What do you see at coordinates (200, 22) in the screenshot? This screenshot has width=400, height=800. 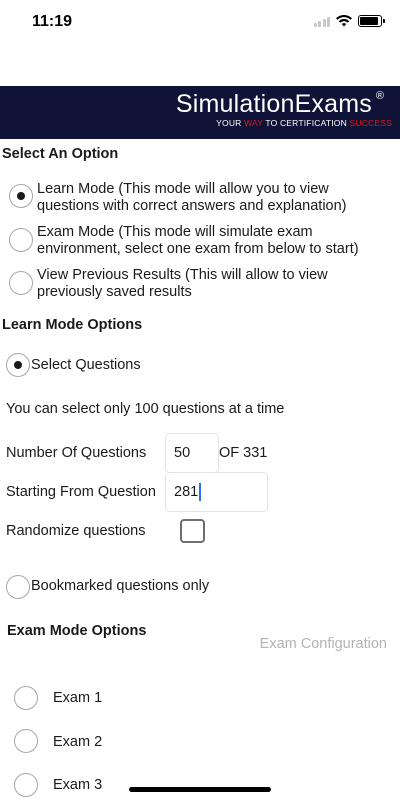 I see `status-bar: 11:19` at bounding box center [200, 22].